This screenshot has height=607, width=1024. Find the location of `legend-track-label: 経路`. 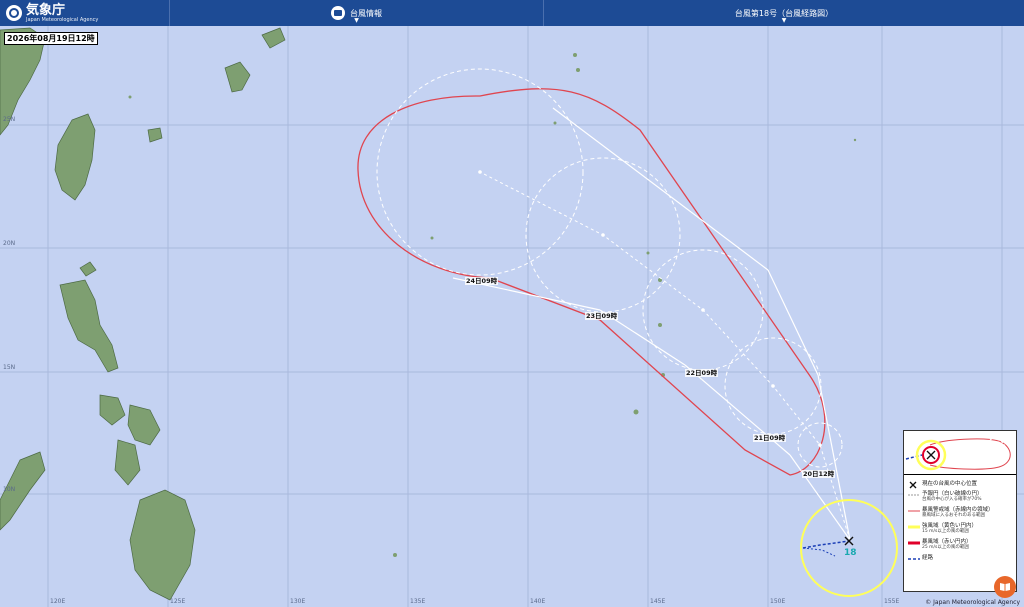

legend-track-label: 経路 is located at coordinates (928, 558).